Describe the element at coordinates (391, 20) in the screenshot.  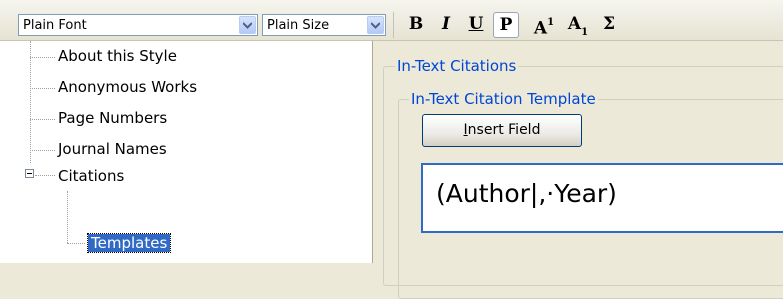
I see `formatting-toolbar: Plain Font Plain Size B I U P A1 A1 Σ` at that location.